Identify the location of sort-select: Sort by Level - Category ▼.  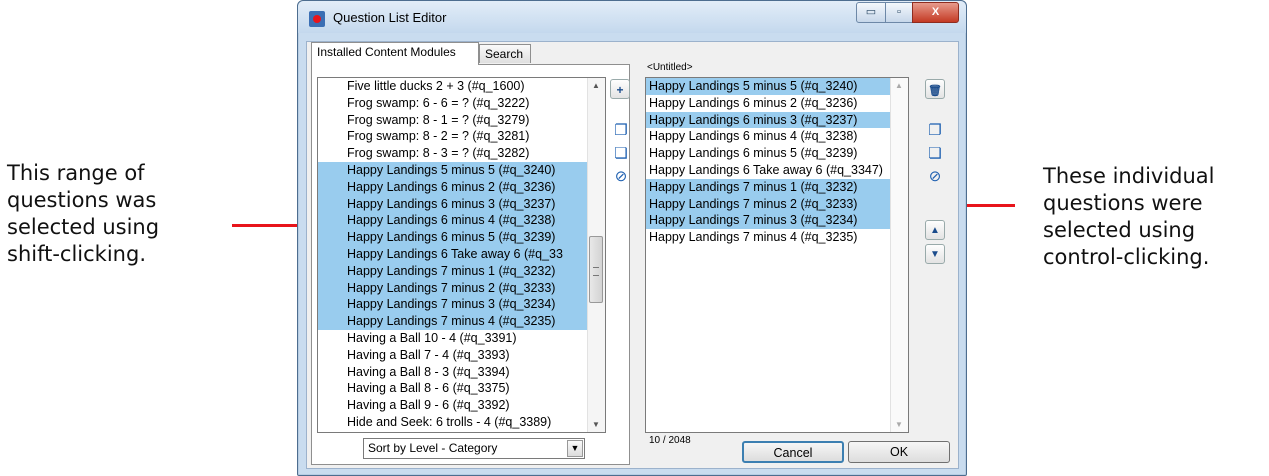
(474, 448).